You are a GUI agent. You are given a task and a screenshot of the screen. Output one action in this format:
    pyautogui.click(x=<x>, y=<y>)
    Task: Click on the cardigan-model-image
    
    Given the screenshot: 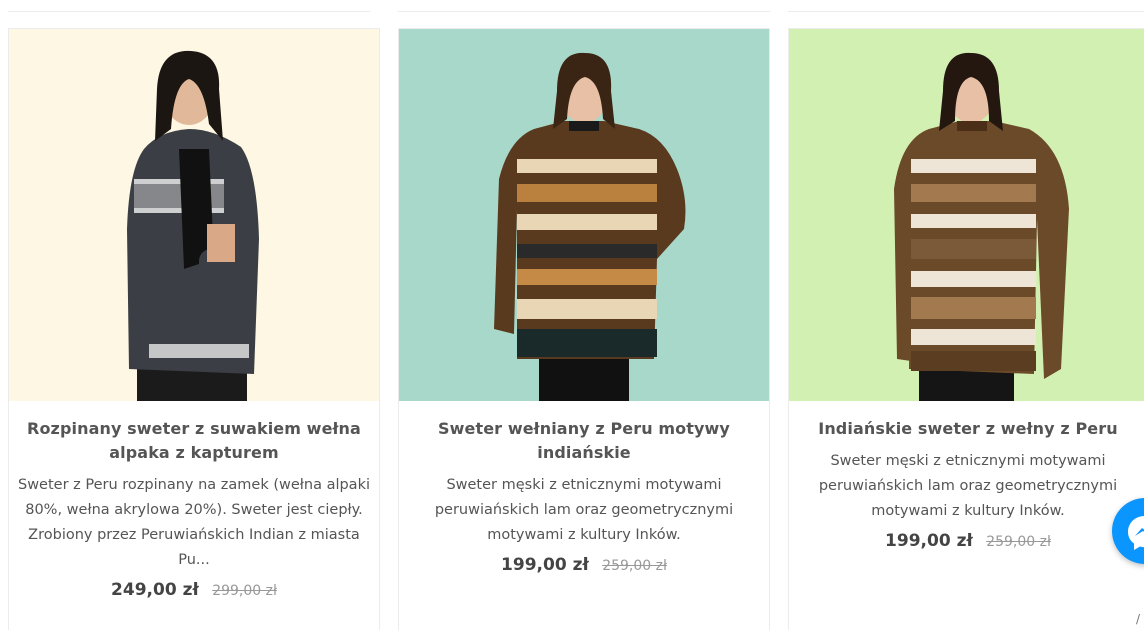 What is the action you would take?
    pyautogui.click(x=193, y=225)
    